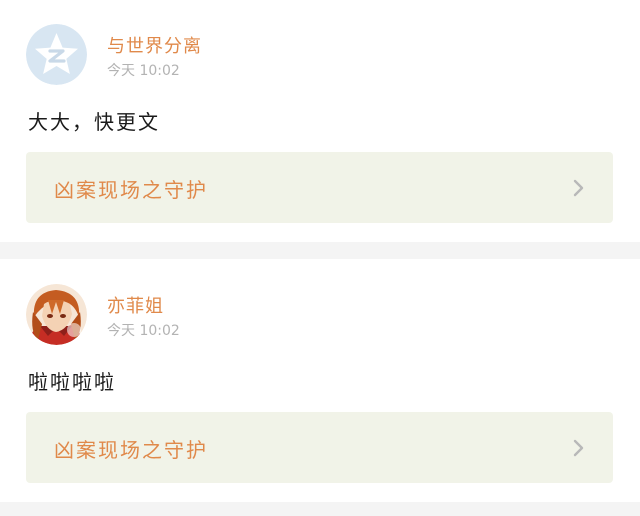 This screenshot has height=516, width=640. Describe the element at coordinates (135, 305) in the screenshot. I see `username: 亦菲姐` at that location.